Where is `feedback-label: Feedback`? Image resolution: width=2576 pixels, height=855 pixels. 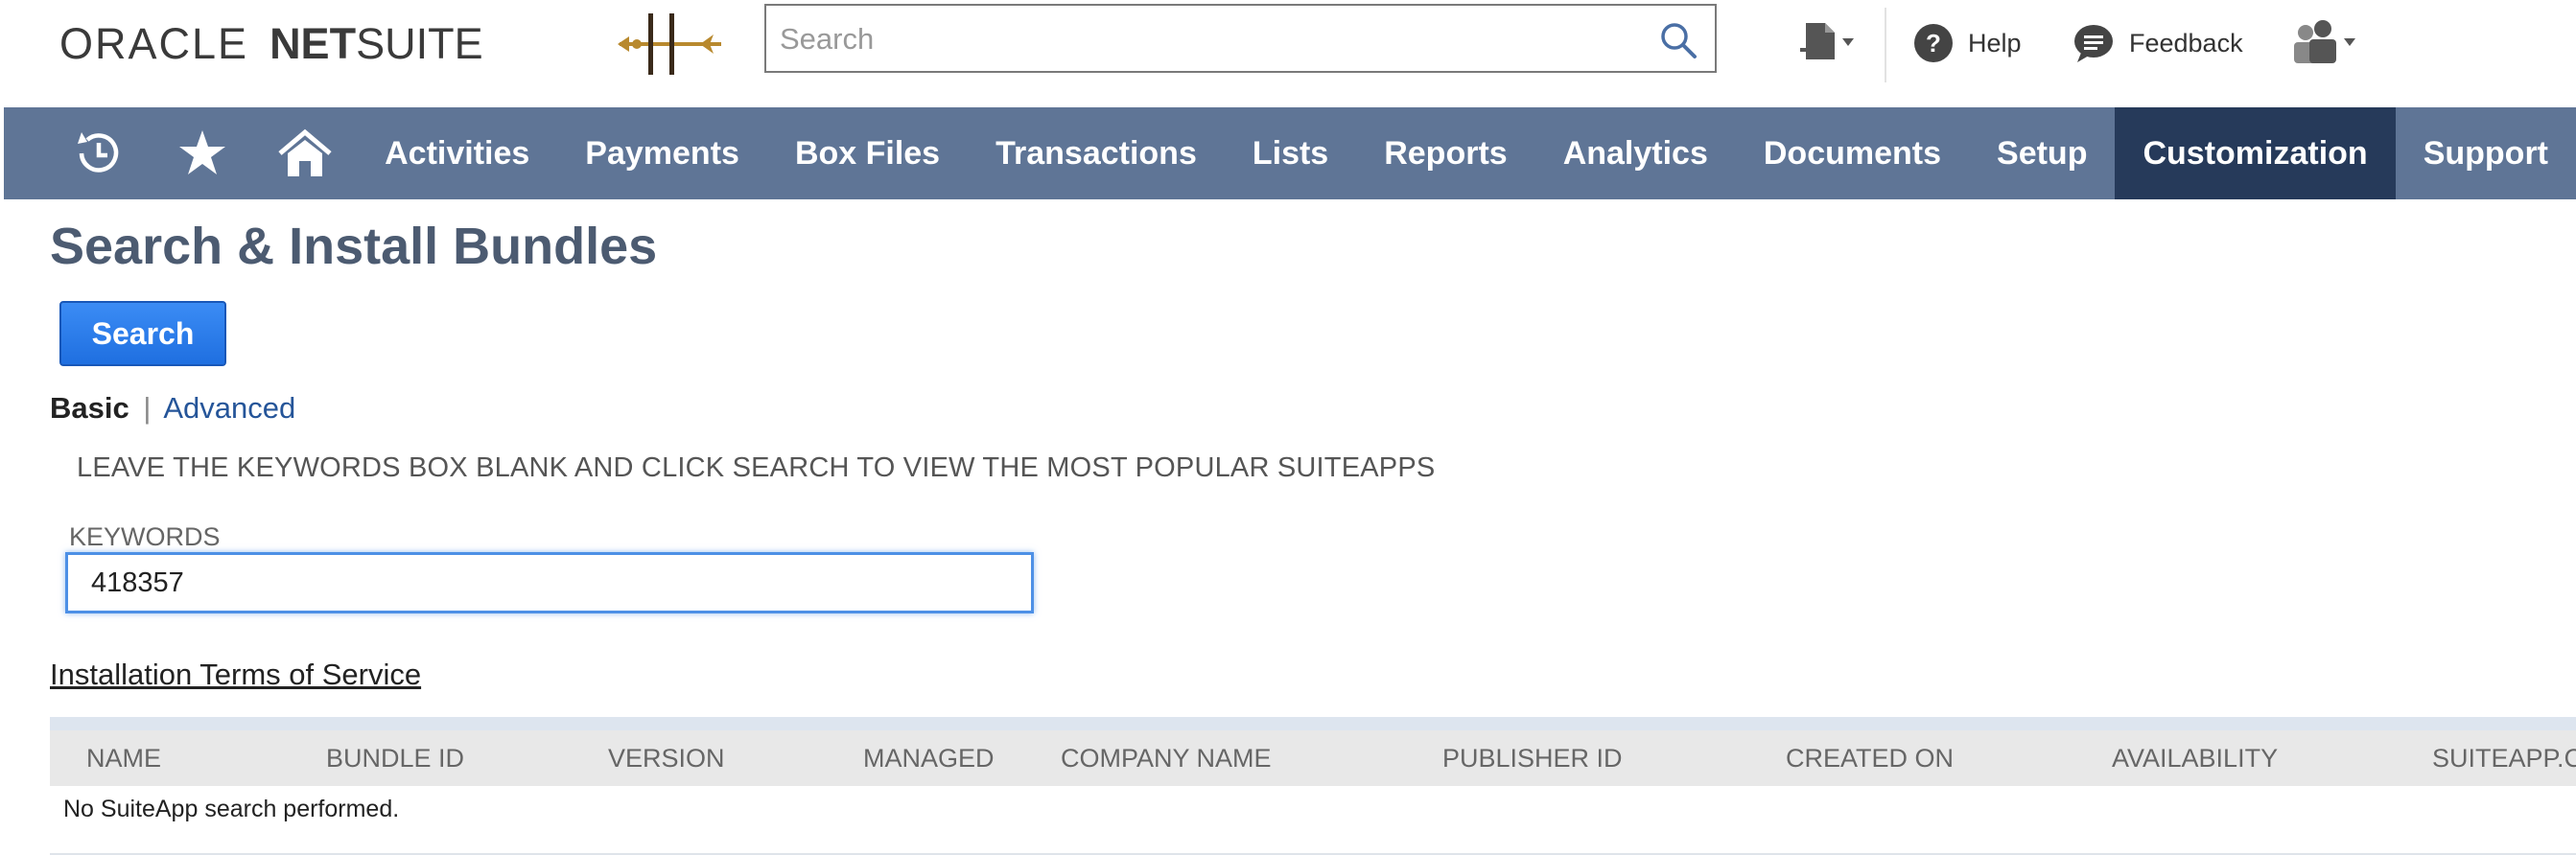 feedback-label: Feedback is located at coordinates (2186, 43).